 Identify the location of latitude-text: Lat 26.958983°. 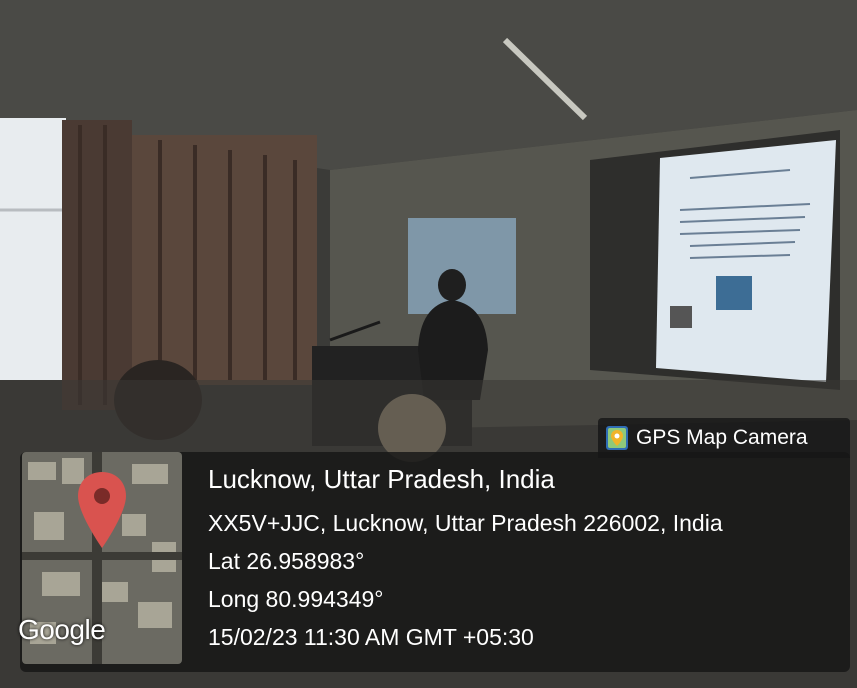
(286, 561).